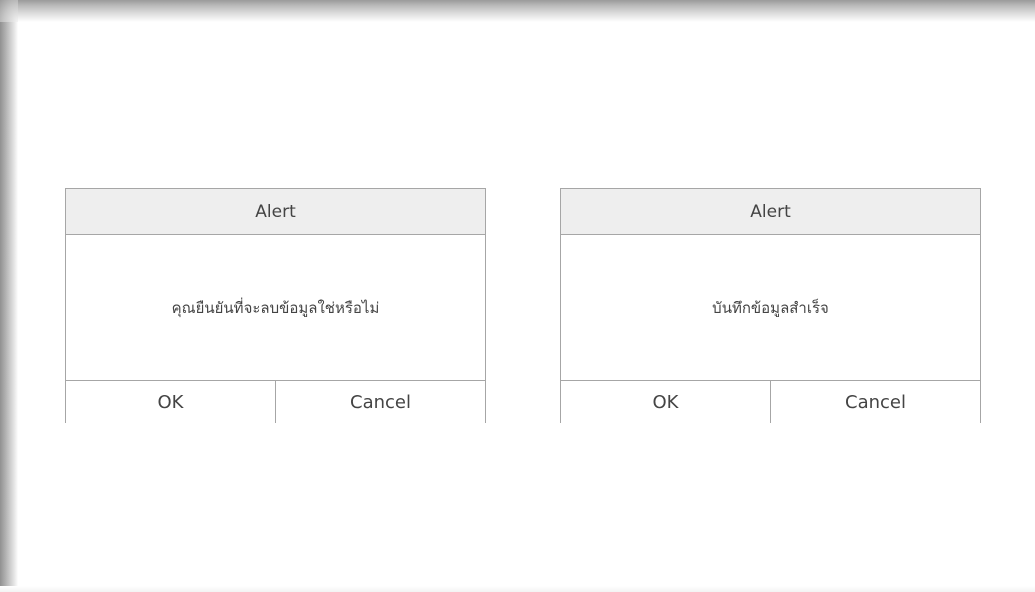 The image size is (1035, 592). What do you see at coordinates (517, 11) in the screenshot?
I see `frame-shadow-top` at bounding box center [517, 11].